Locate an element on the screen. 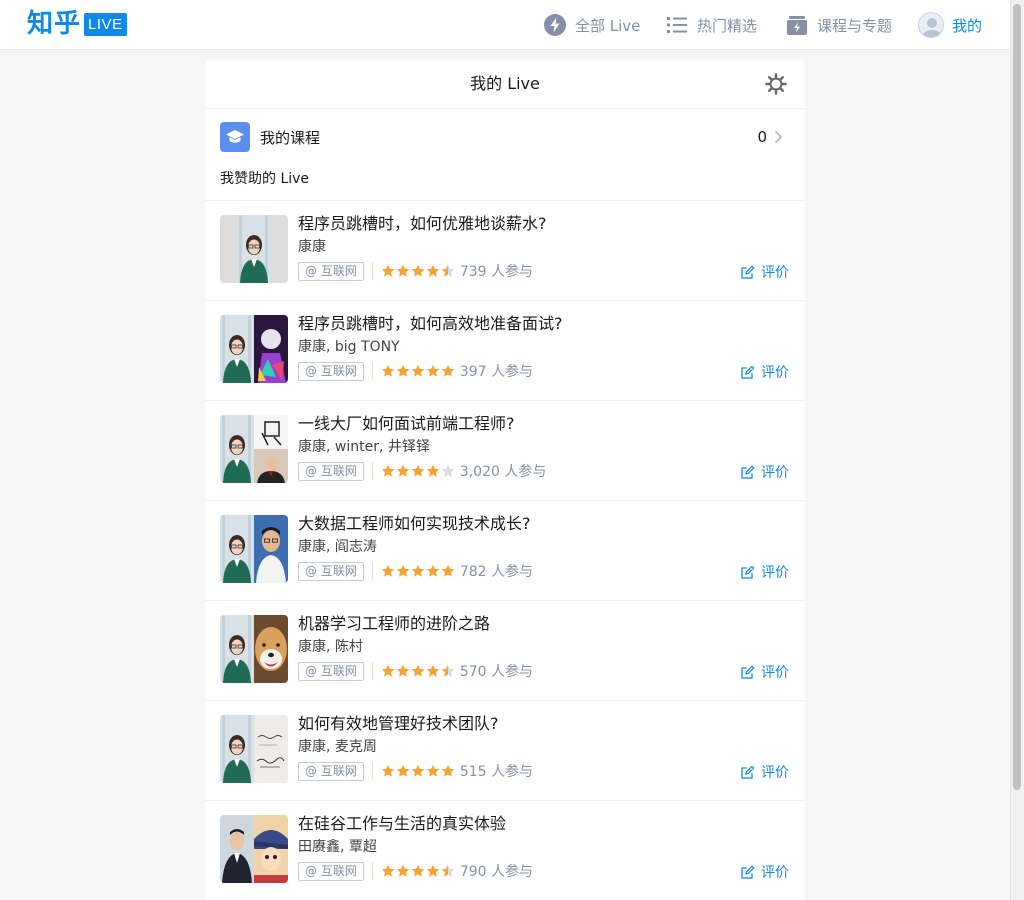  live-title: 一线大厂如何面试前端工程师? is located at coordinates (544, 424).